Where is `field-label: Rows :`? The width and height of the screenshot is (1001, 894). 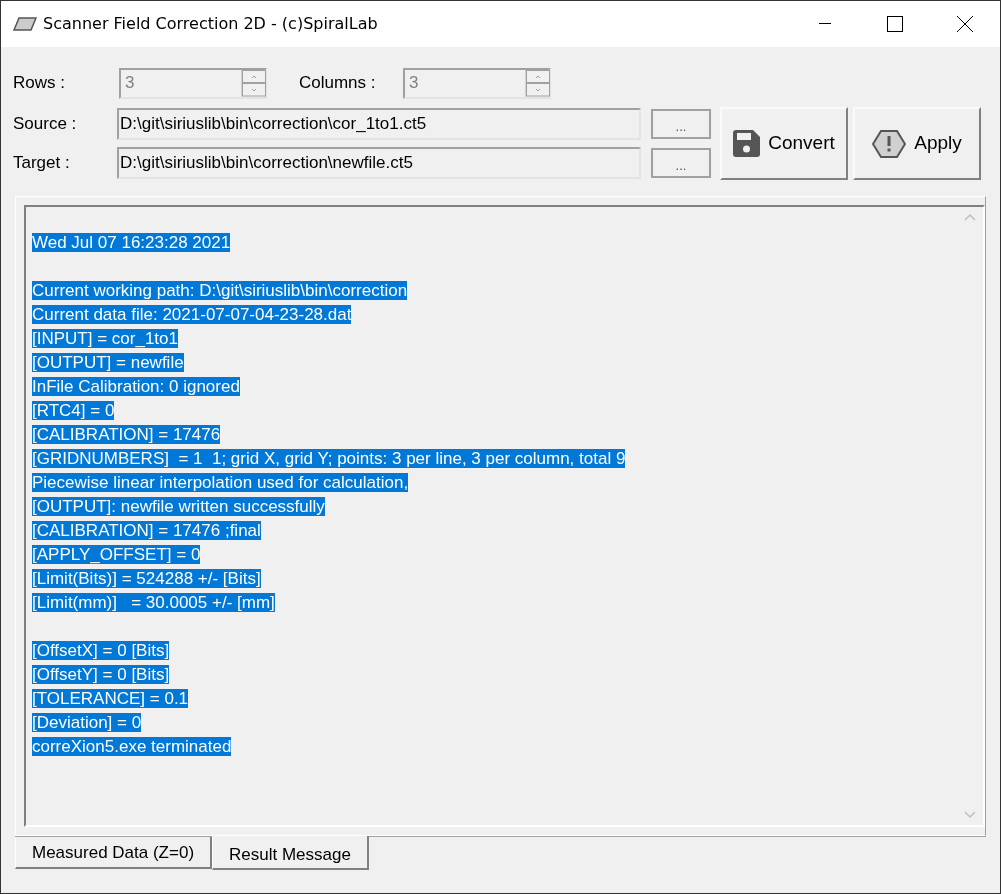
field-label: Rows : is located at coordinates (39, 83).